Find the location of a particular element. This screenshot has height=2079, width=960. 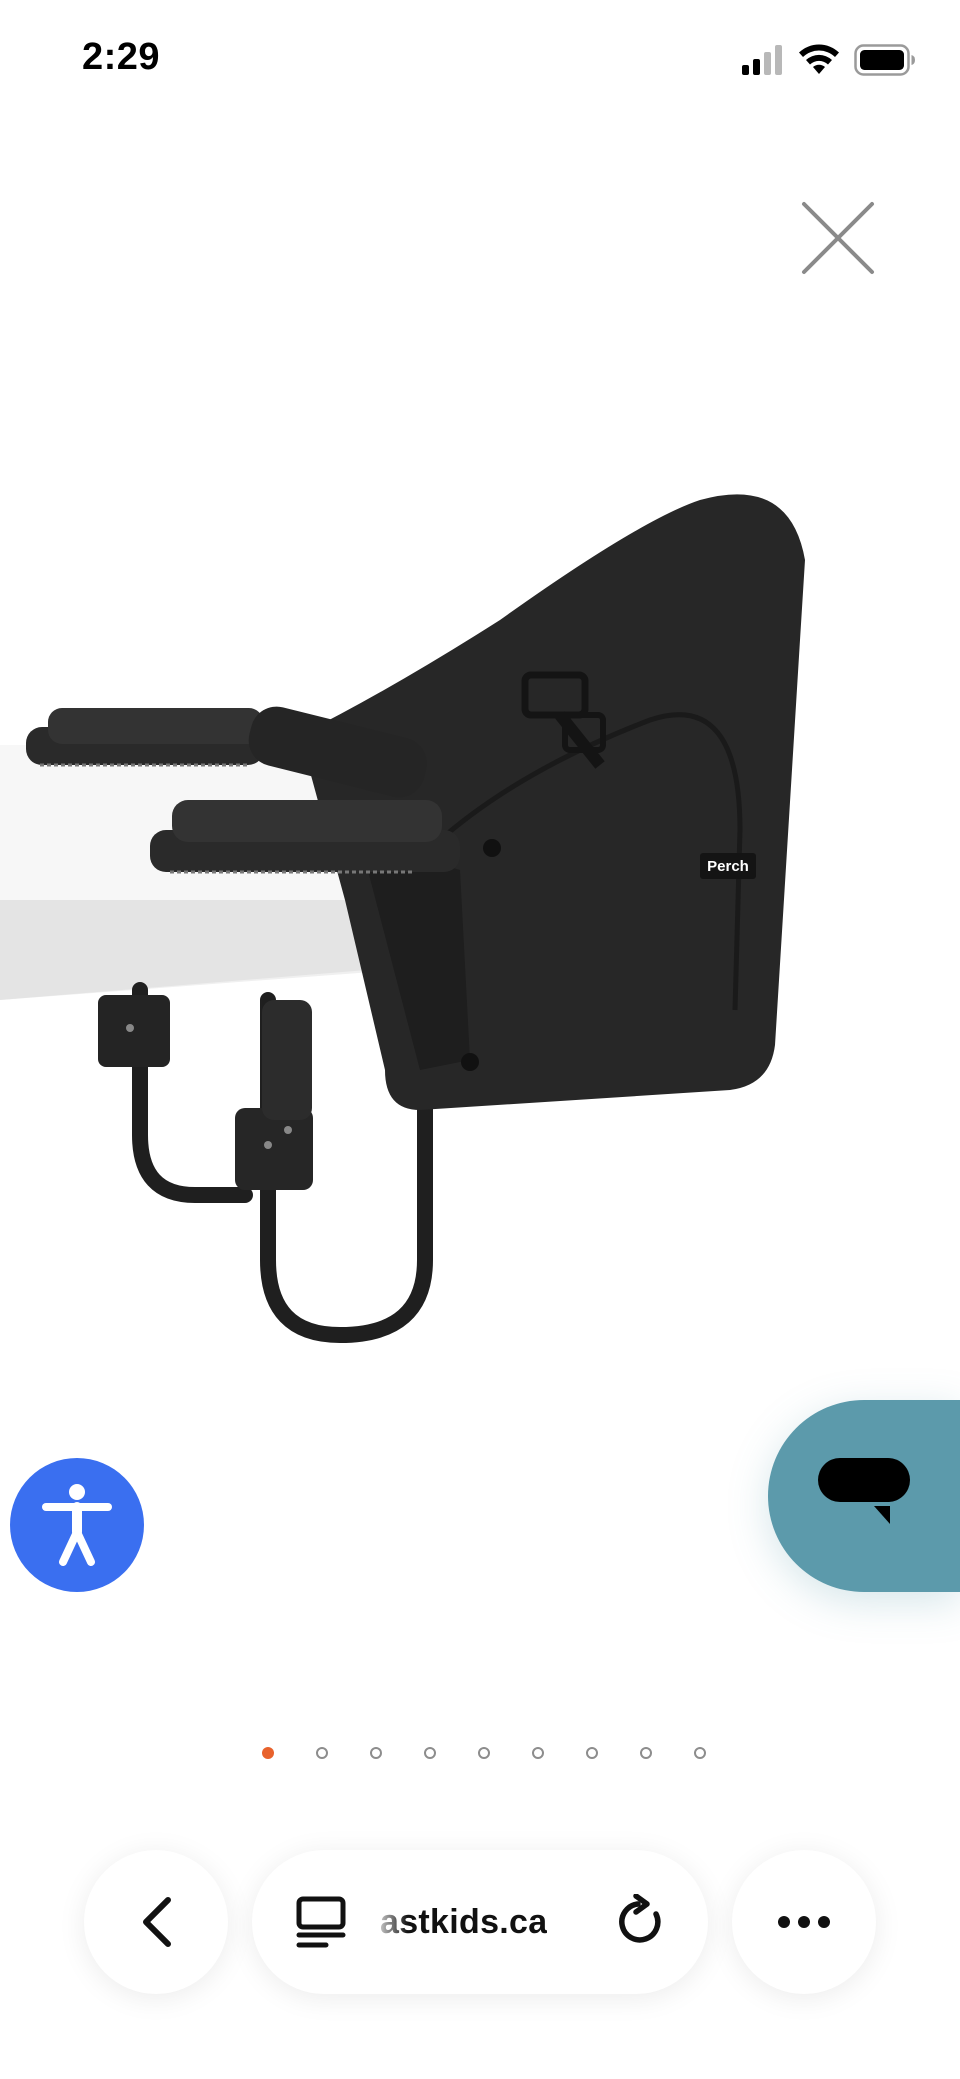

address-text: astkids.ca is located at coordinates (464, 1921).